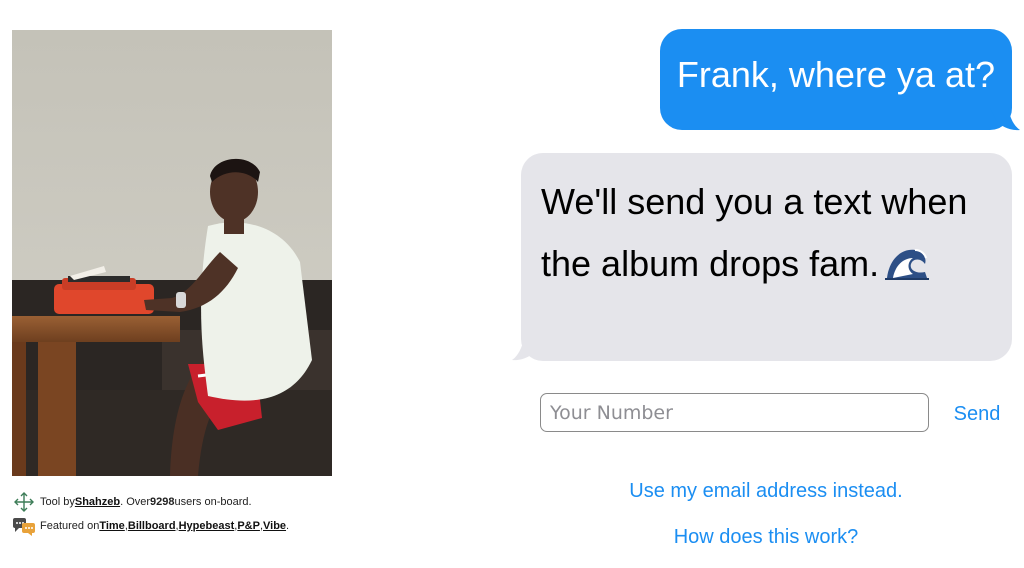 The image size is (1024, 568). What do you see at coordinates (111, 526) in the screenshot?
I see `outlet-link-time: Time` at bounding box center [111, 526].